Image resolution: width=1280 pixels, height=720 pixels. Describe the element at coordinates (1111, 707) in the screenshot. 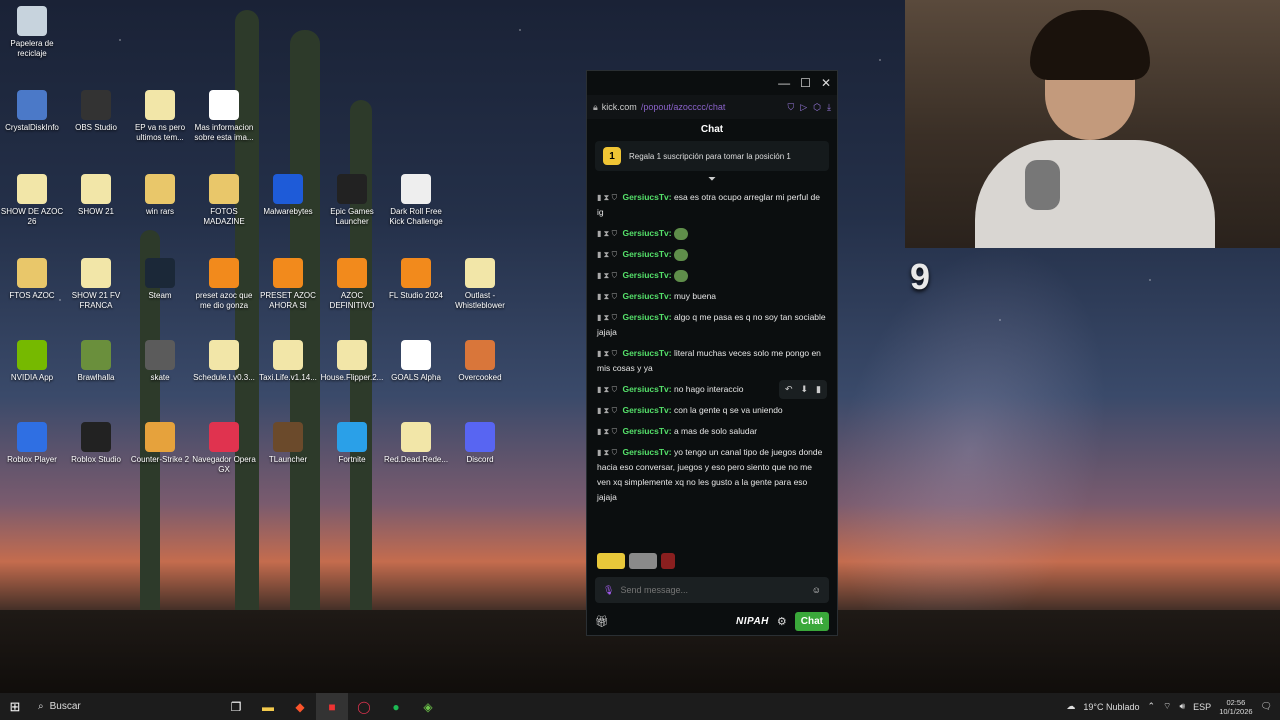

I see `weather-text: 19°C Nublado` at that location.